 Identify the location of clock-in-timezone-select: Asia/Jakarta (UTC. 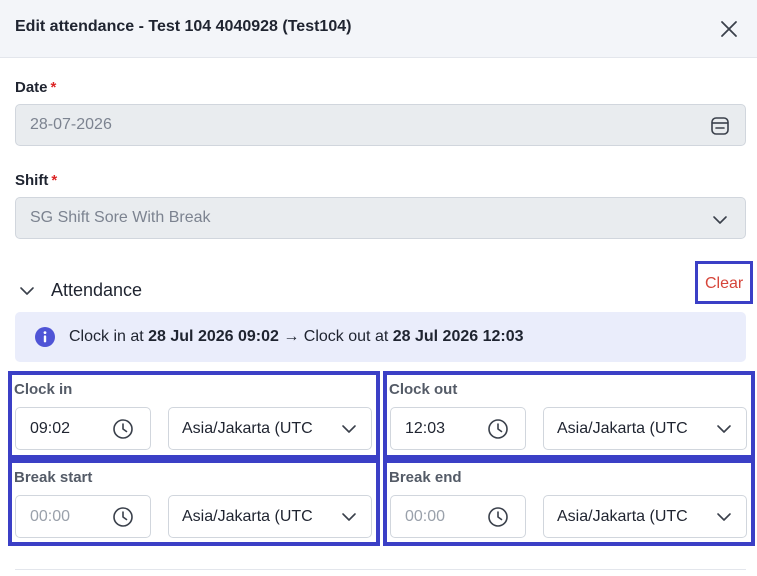
(270, 428).